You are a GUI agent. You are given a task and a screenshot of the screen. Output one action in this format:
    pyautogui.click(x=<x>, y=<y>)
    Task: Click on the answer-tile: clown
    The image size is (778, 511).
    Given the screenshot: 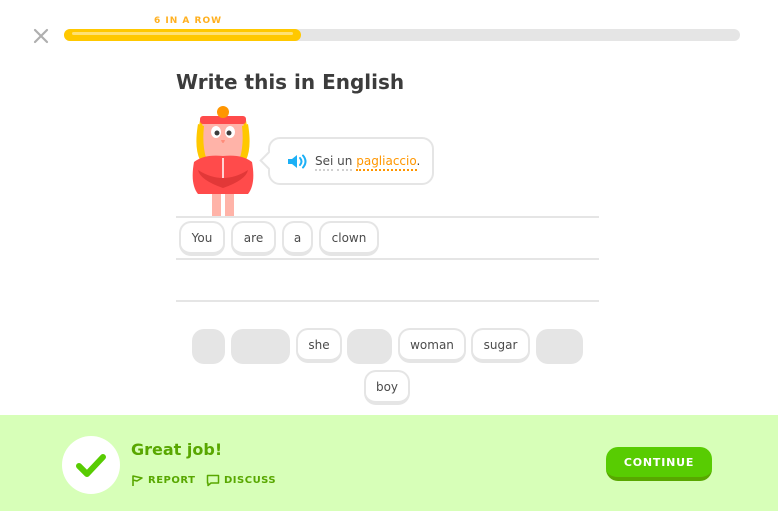 What is the action you would take?
    pyautogui.click(x=349, y=238)
    